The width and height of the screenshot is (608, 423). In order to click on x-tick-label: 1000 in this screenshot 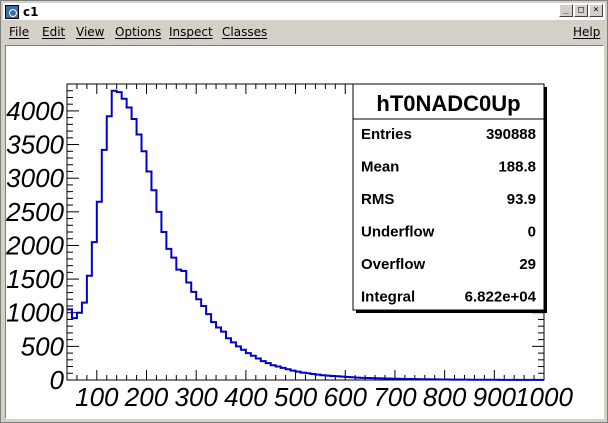, I will do `click(544, 397)`.